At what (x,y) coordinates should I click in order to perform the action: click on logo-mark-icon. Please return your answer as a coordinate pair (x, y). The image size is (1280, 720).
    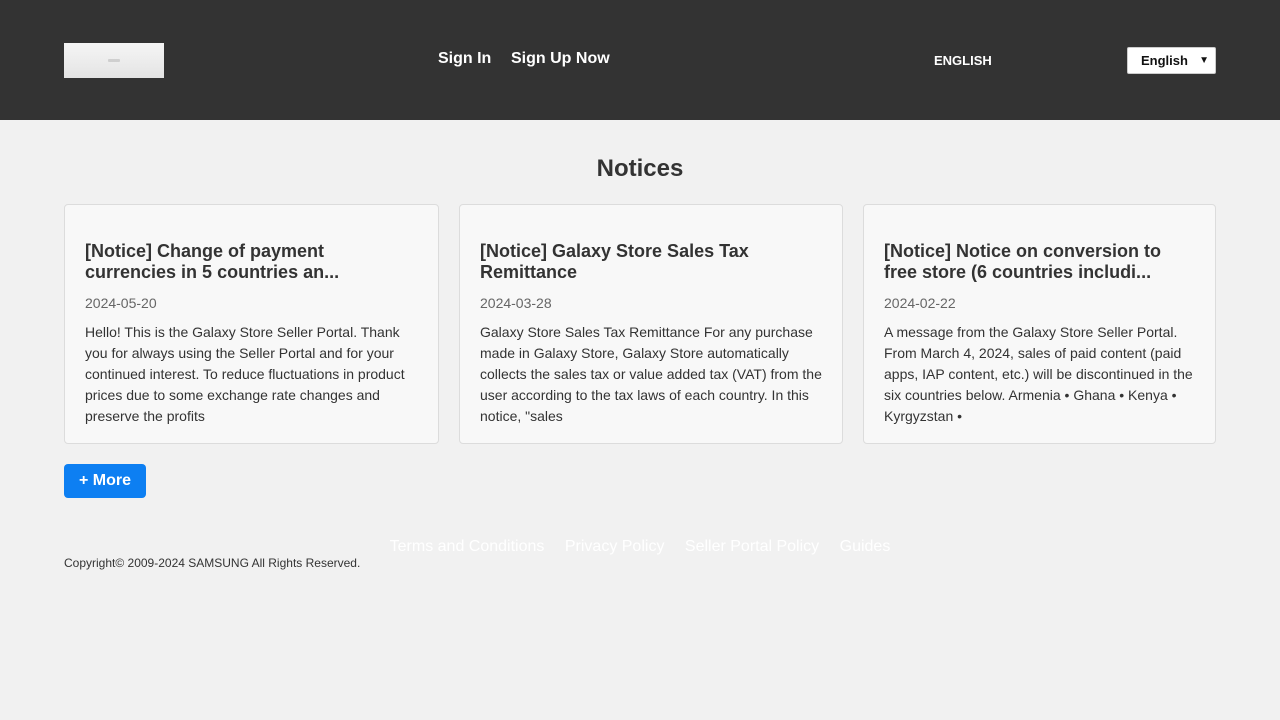
    Looking at the image, I should click on (114, 60).